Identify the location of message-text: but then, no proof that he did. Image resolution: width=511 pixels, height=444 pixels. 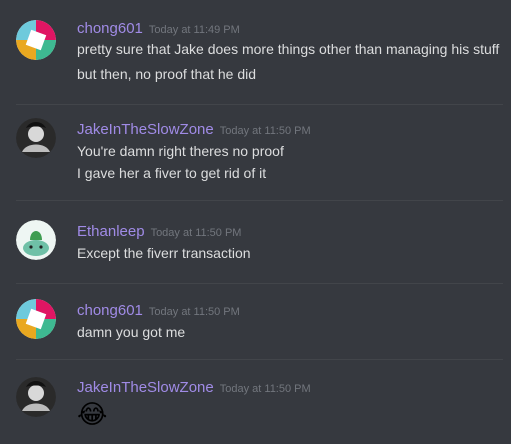
(167, 74).